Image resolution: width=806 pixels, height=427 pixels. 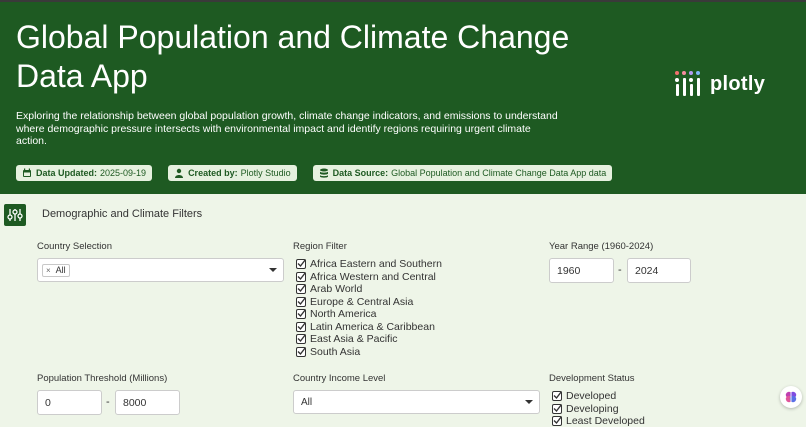 What do you see at coordinates (324, 173) in the screenshot?
I see `database-icon` at bounding box center [324, 173].